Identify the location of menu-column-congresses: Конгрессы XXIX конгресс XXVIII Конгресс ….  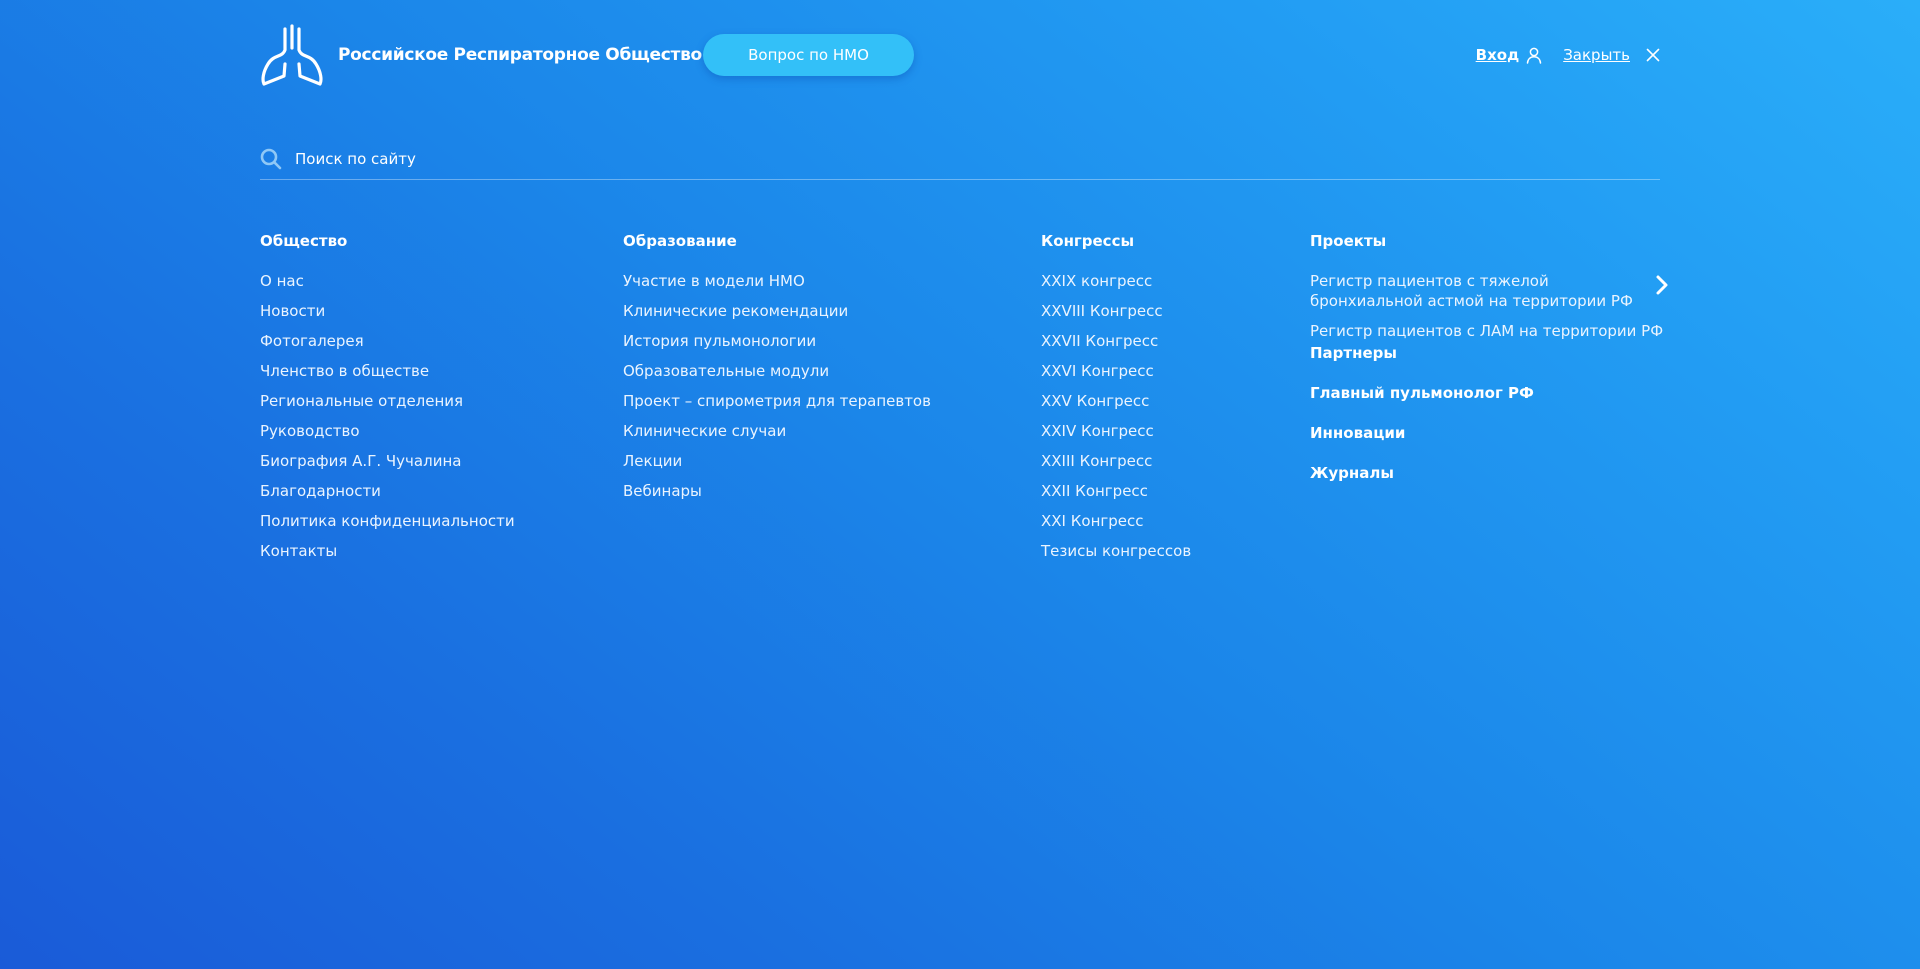
(1116, 401).